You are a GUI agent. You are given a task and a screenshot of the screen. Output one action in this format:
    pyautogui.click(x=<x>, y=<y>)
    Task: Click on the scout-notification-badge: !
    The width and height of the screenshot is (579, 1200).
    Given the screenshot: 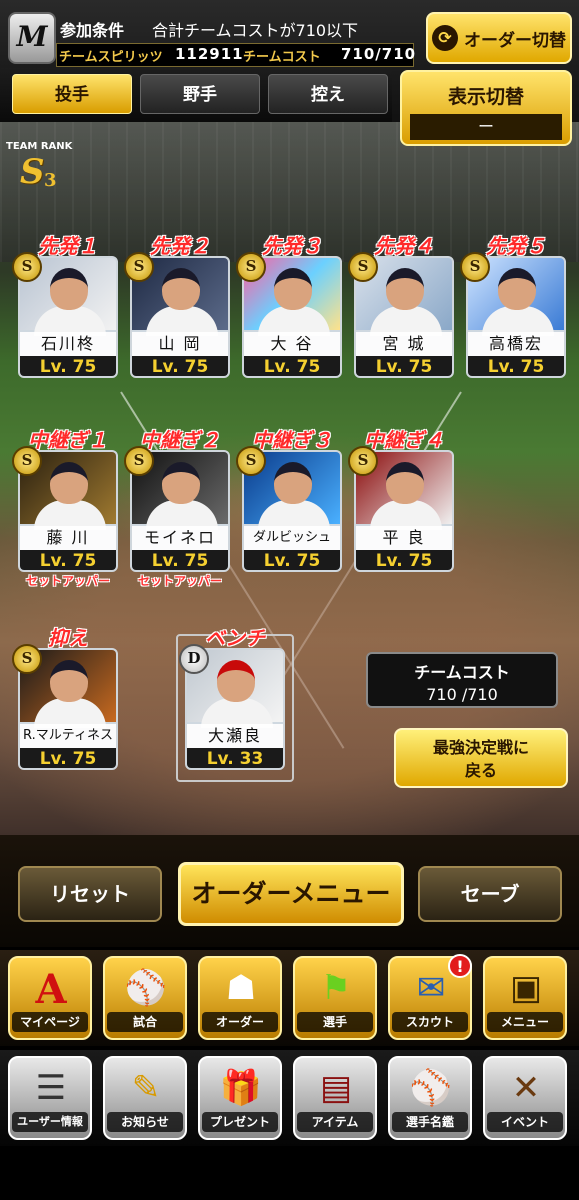 What is the action you would take?
    pyautogui.click(x=460, y=966)
    